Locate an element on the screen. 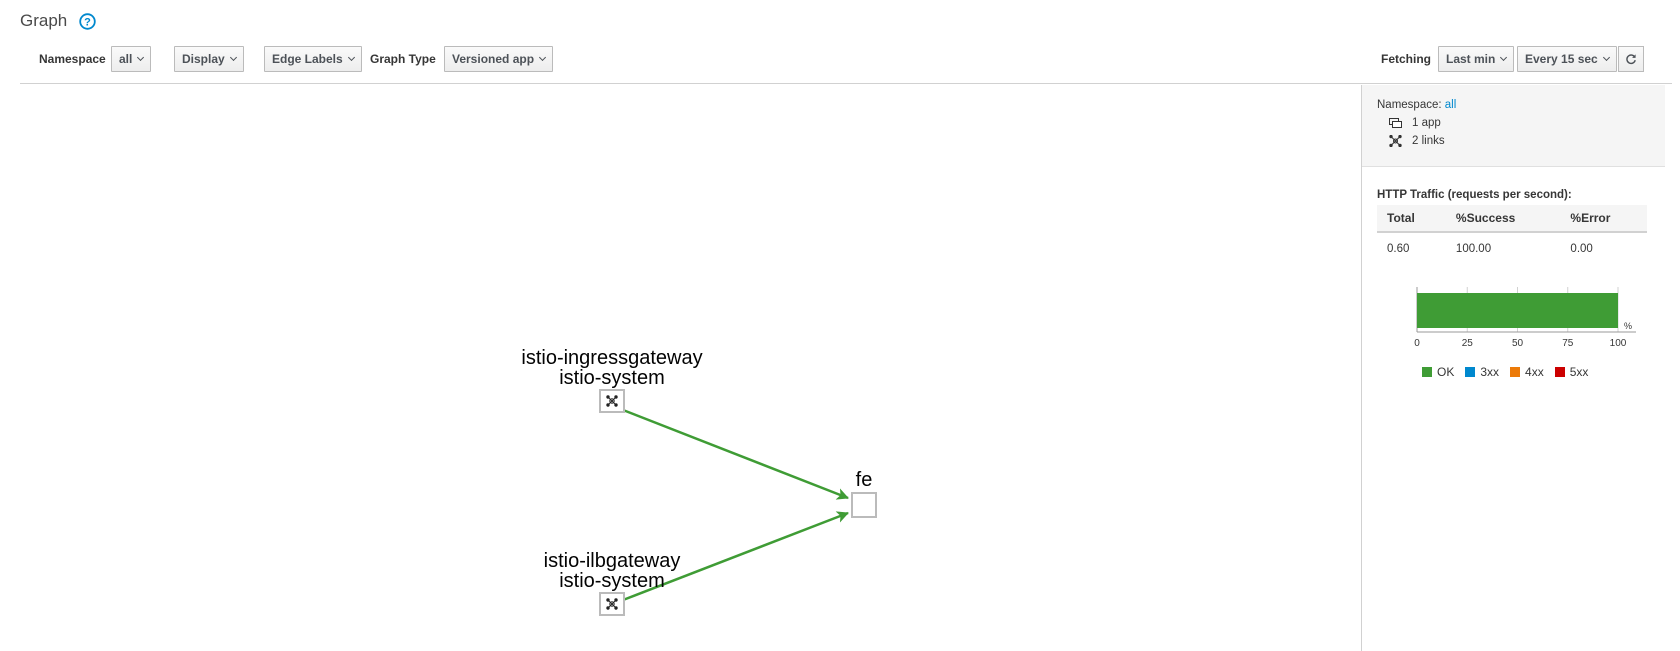  legend-label: 4xx is located at coordinates (1534, 372).